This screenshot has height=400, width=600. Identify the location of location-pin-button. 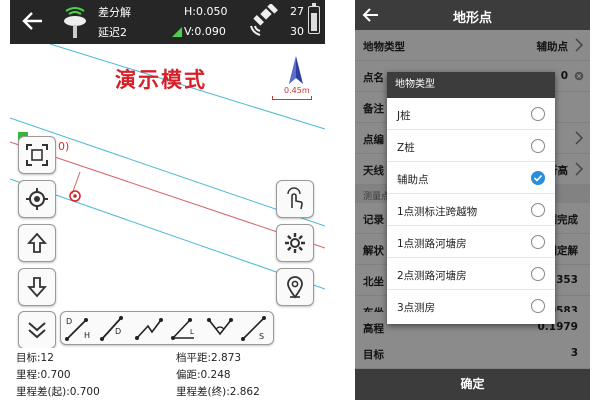
(295, 287).